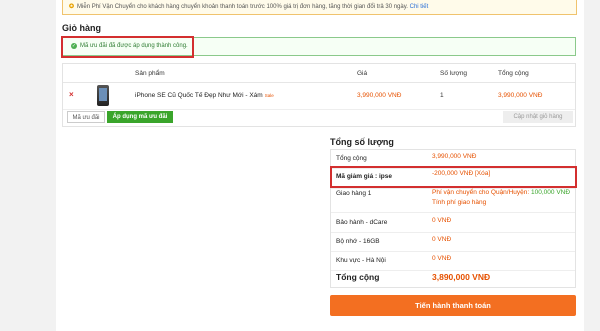  I want to click on col-product: Sản phẩm, so click(150, 73).